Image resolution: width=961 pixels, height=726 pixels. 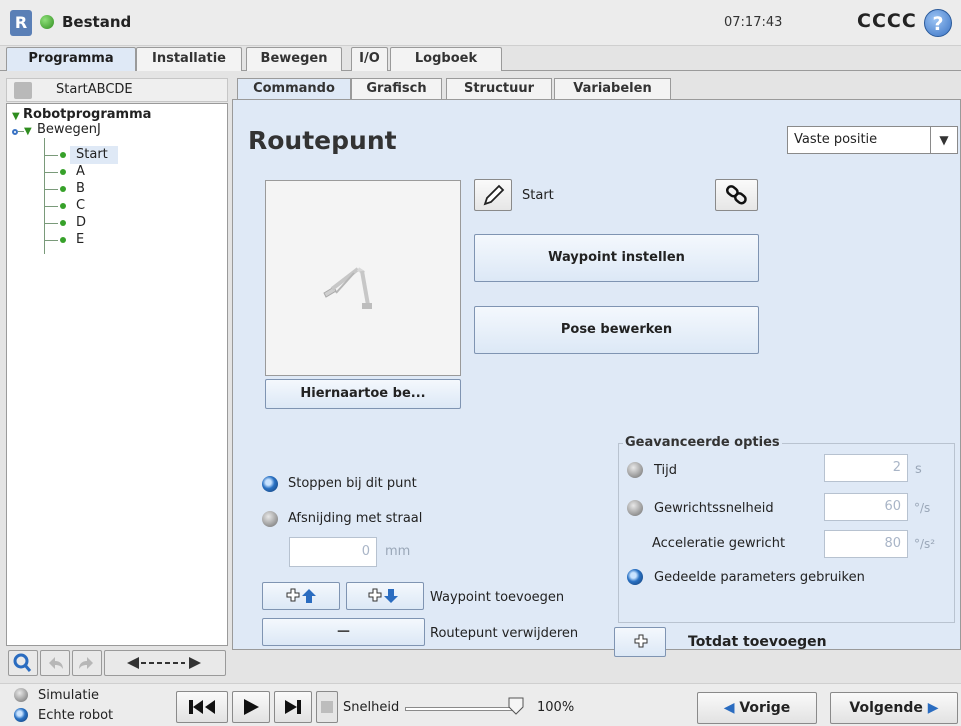 What do you see at coordinates (635, 508) in the screenshot?
I see `joint-speed-radio` at bounding box center [635, 508].